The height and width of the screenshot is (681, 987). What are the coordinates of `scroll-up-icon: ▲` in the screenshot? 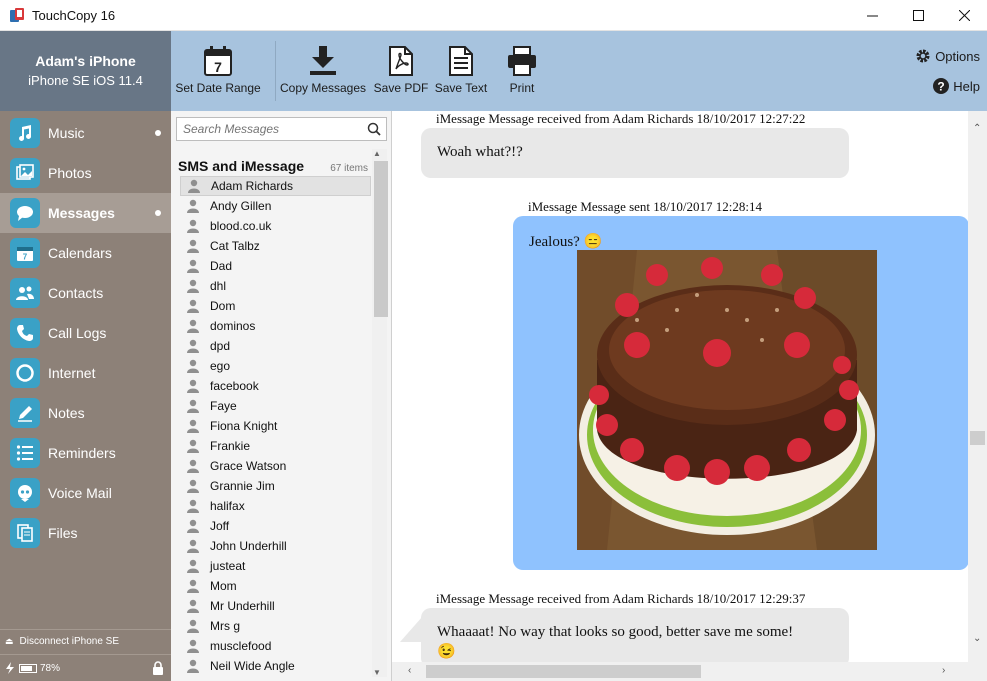 It's located at (377, 153).